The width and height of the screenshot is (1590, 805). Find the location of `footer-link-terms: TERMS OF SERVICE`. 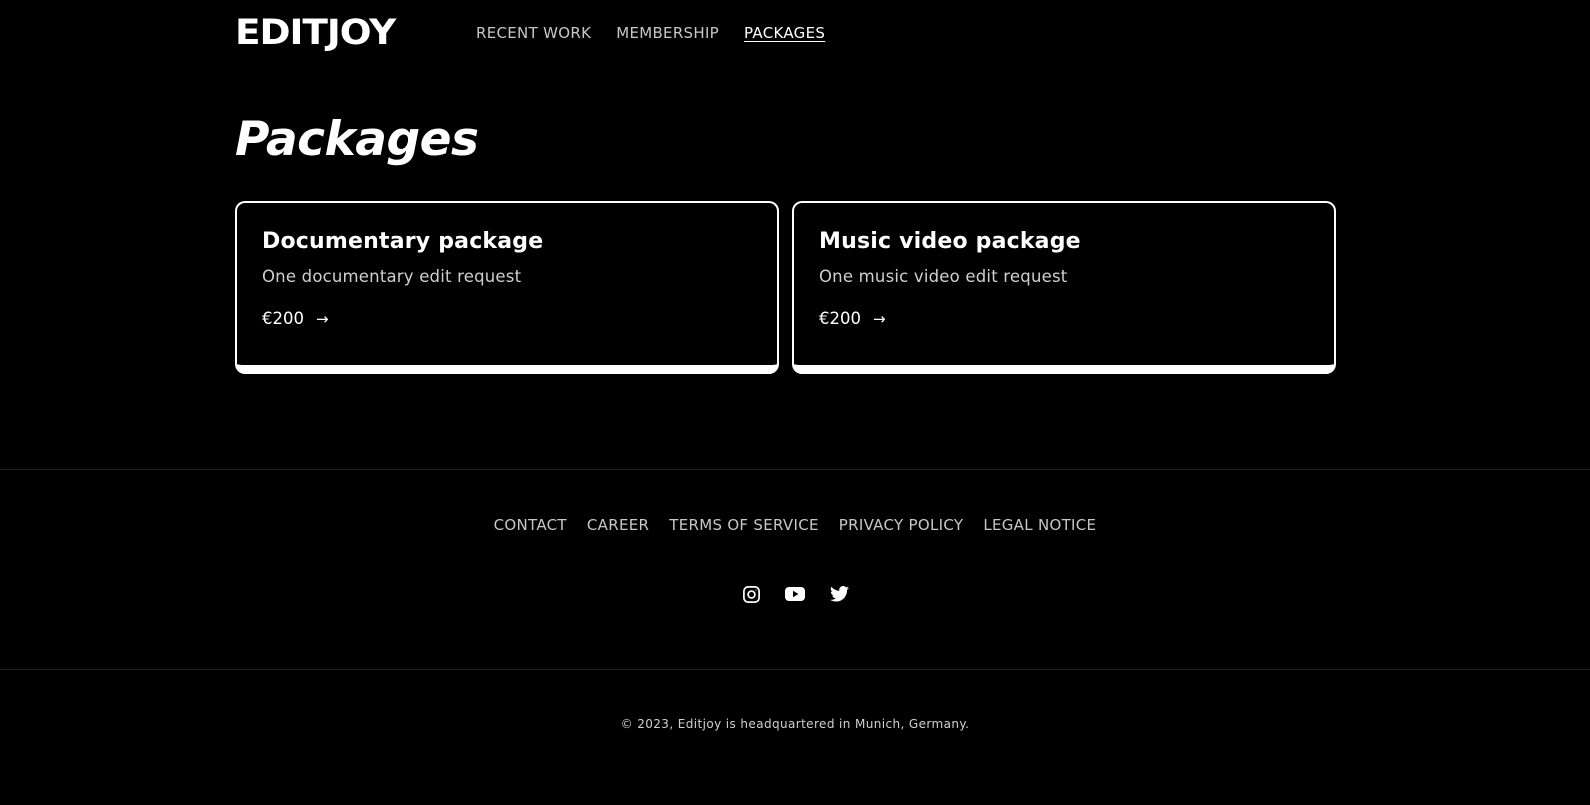

footer-link-terms: TERMS OF SERVICE is located at coordinates (744, 525).